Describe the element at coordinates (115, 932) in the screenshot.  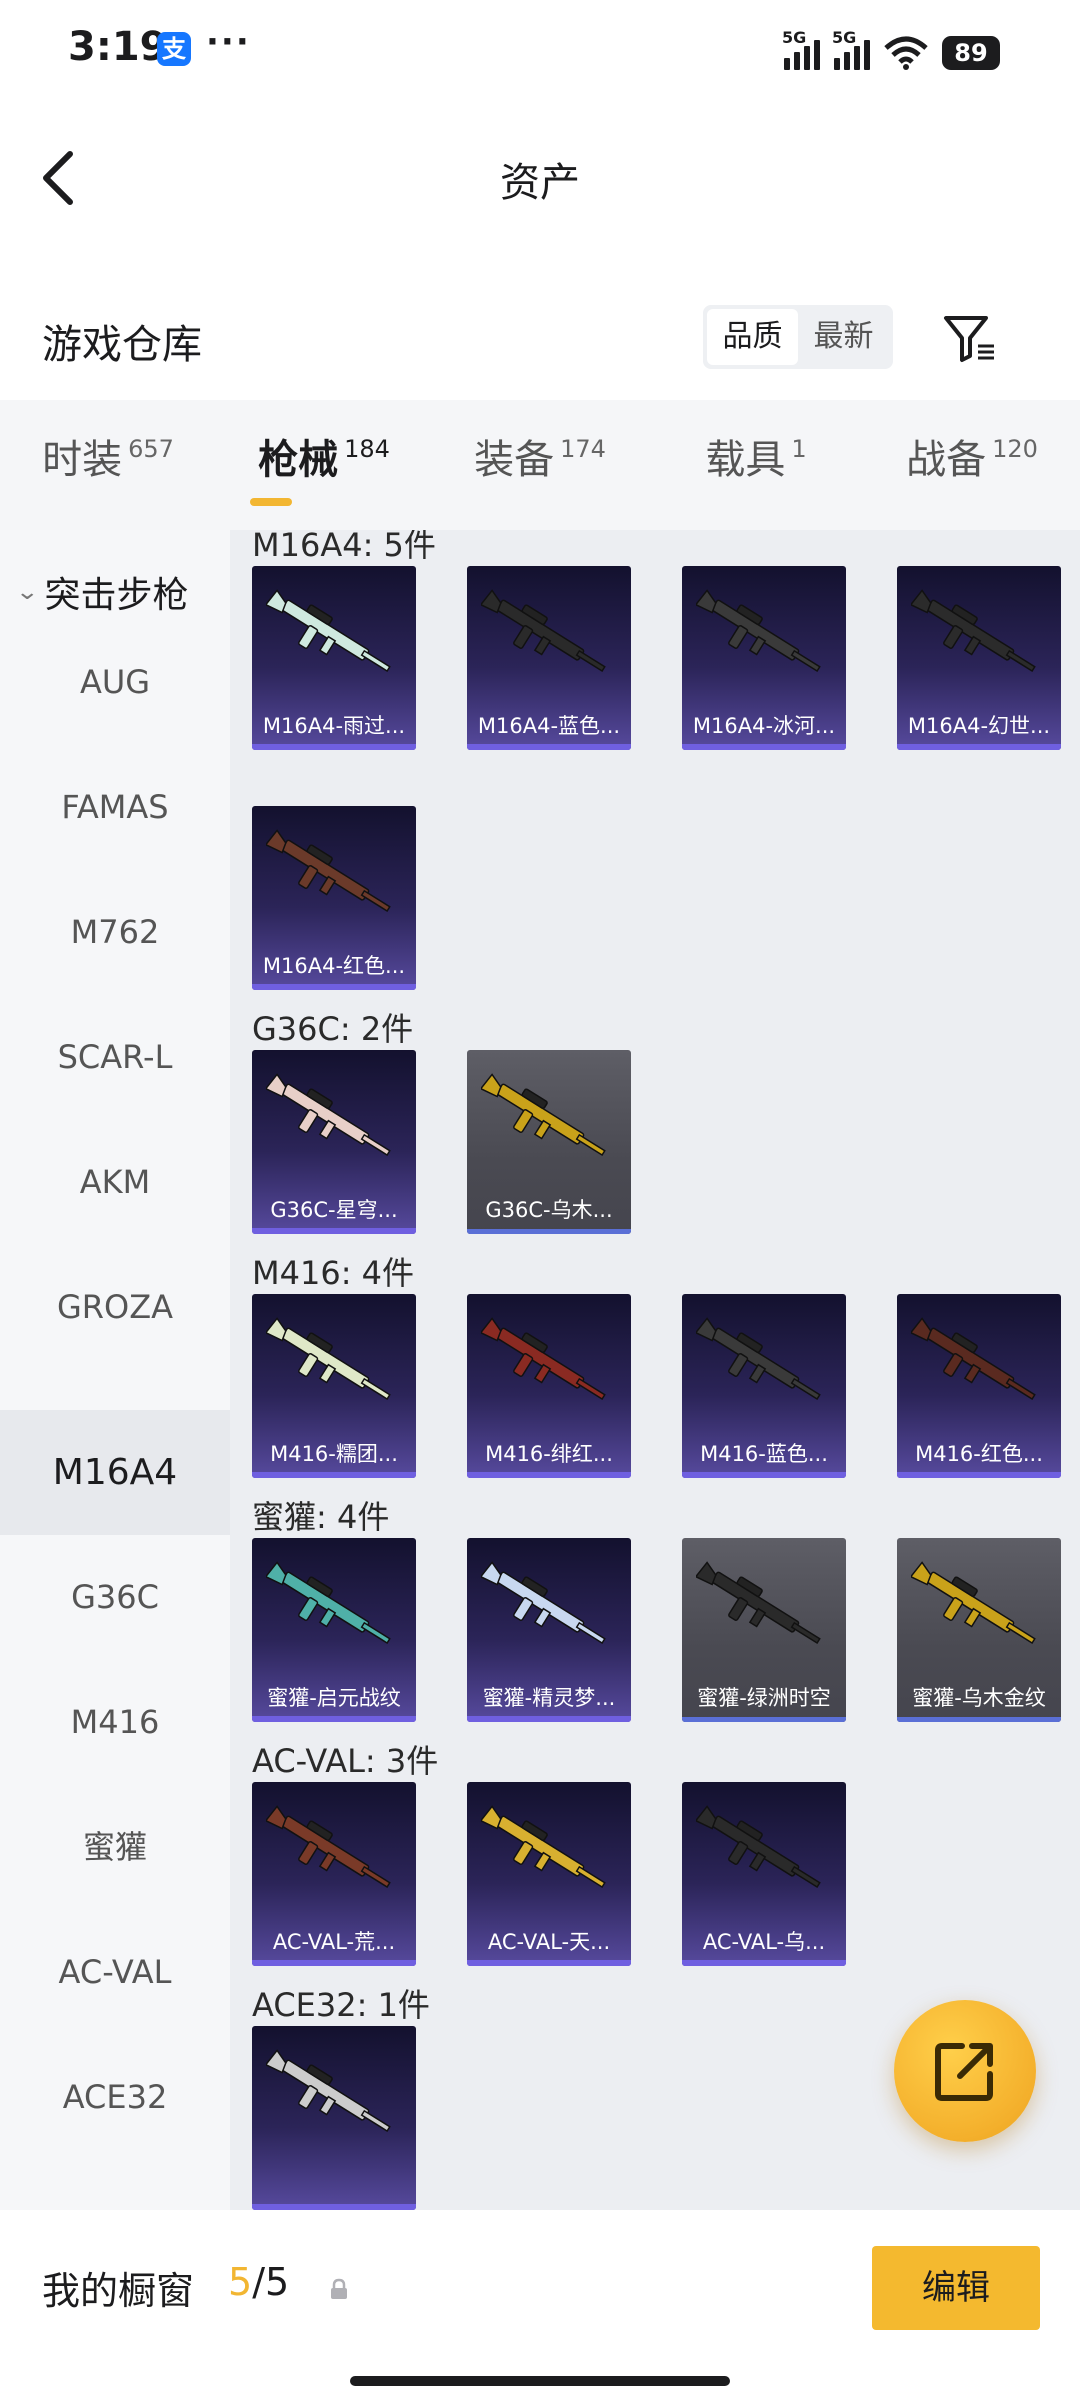
I see `sidebar-item-m762: M762` at that location.